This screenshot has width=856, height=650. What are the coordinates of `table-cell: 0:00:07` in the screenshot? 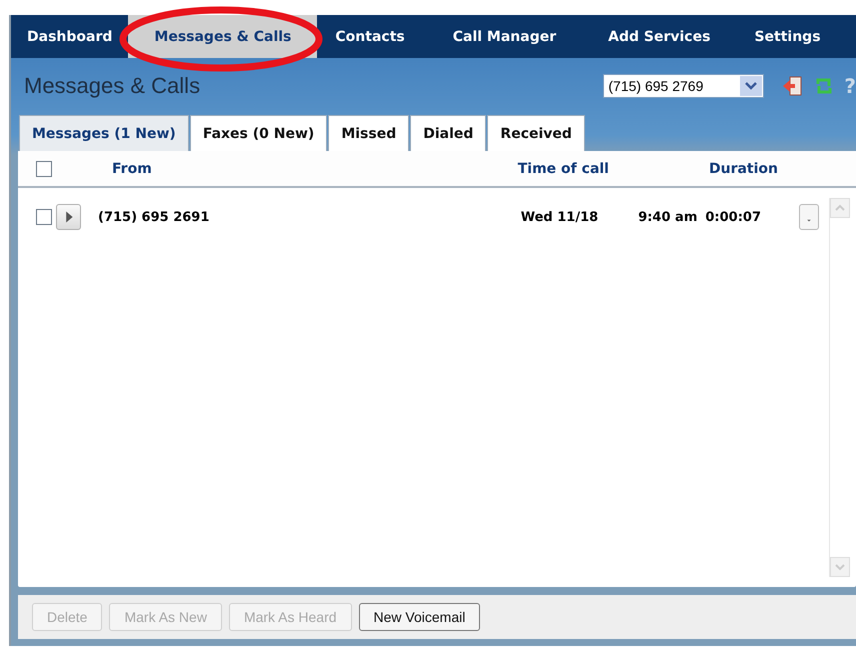 It's located at (733, 217).